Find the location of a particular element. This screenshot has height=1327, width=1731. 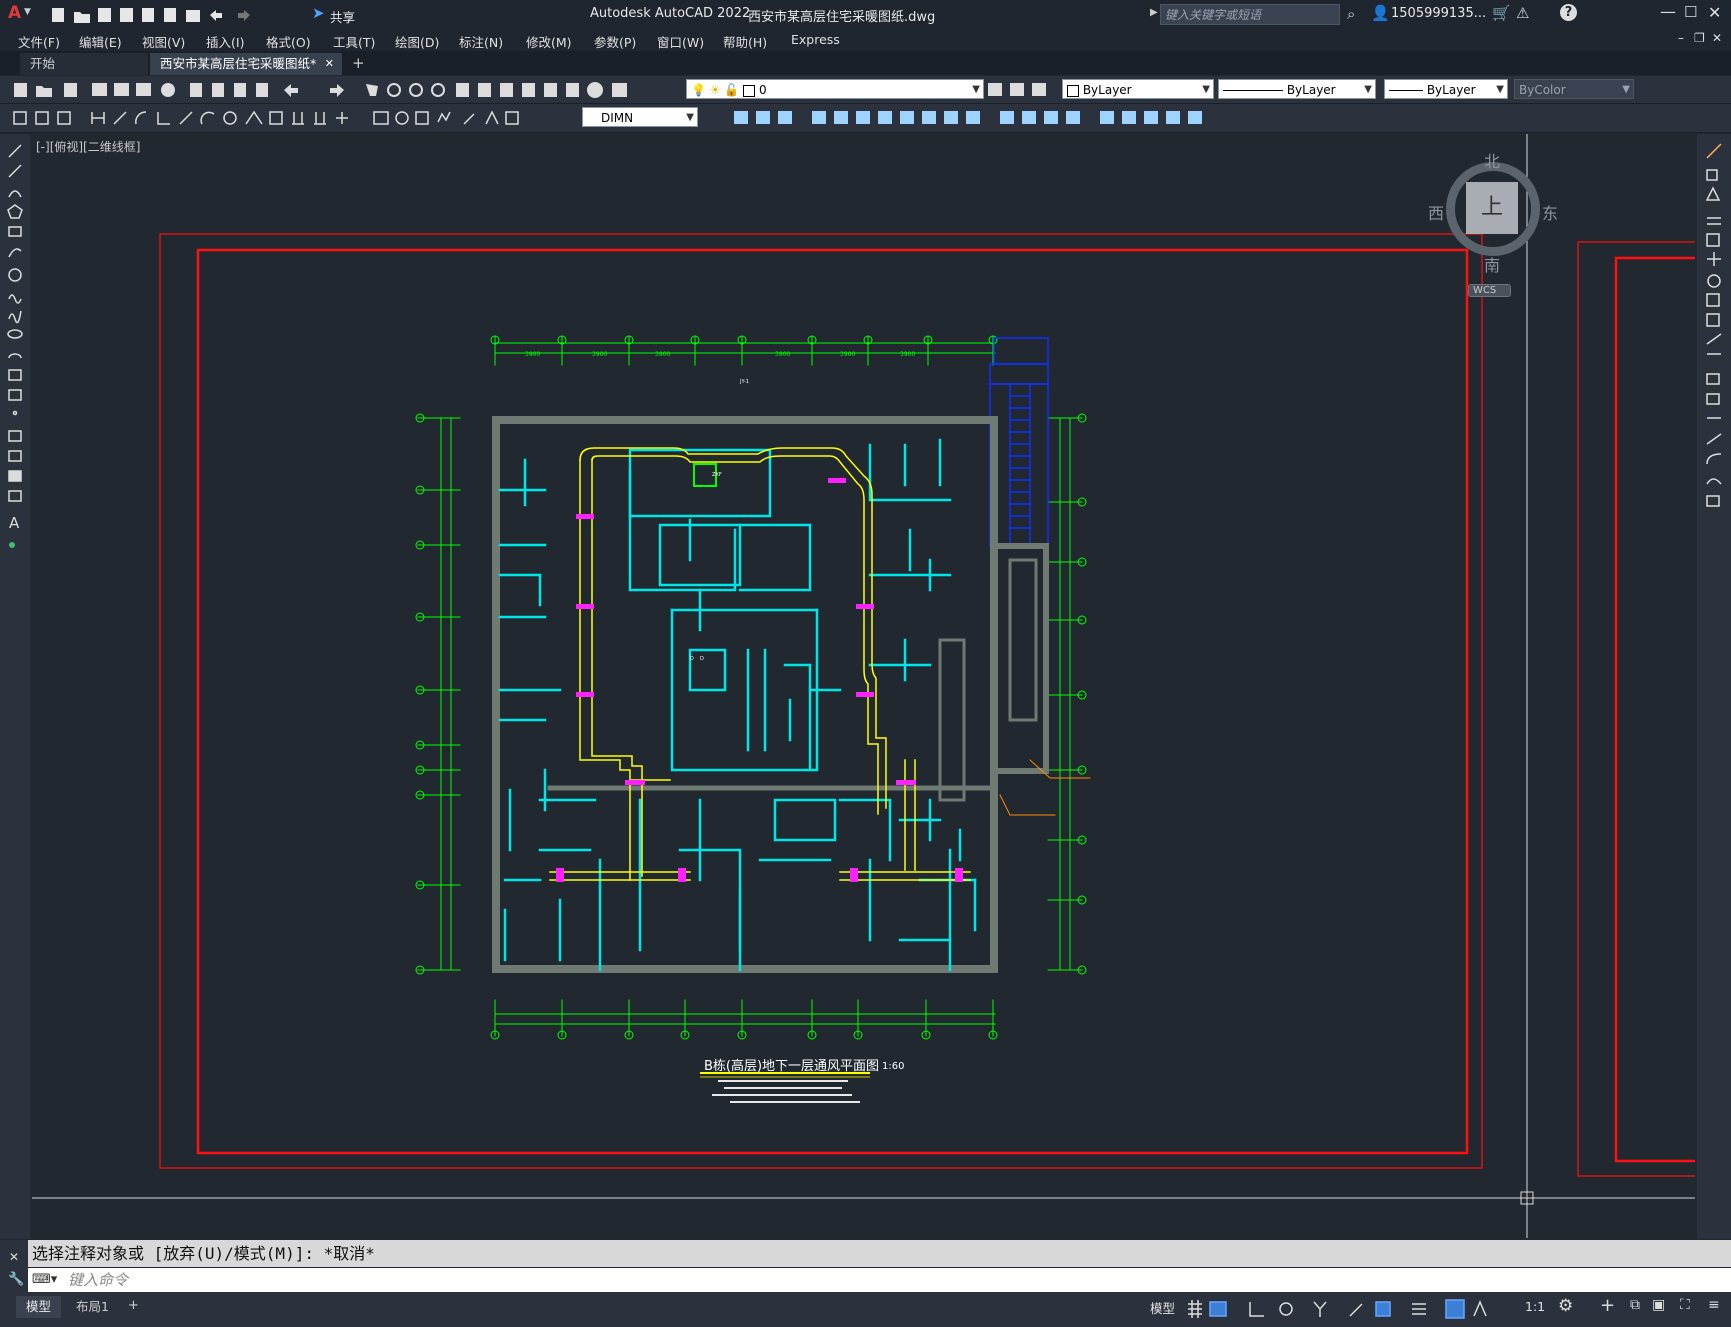

command-input: ⌨▾ 键入命令 is located at coordinates (879, 1280).